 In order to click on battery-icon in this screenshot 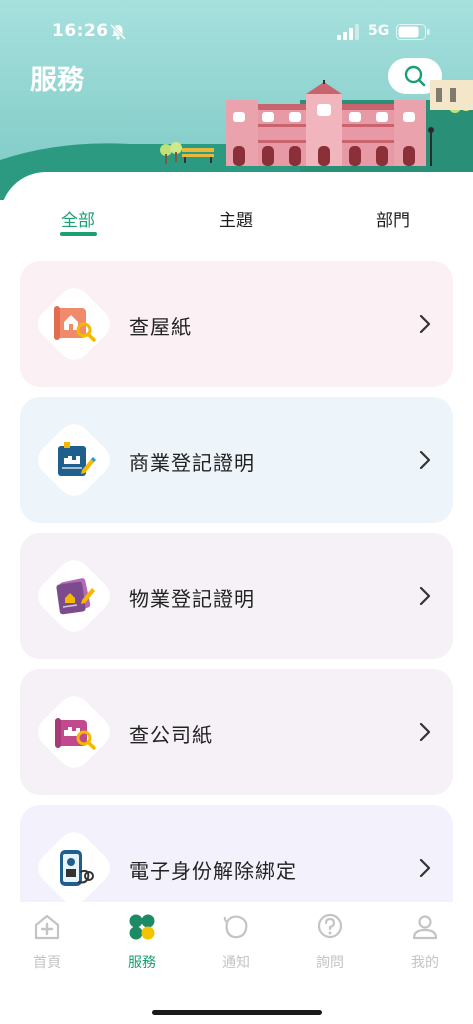, I will do `click(413, 32)`.